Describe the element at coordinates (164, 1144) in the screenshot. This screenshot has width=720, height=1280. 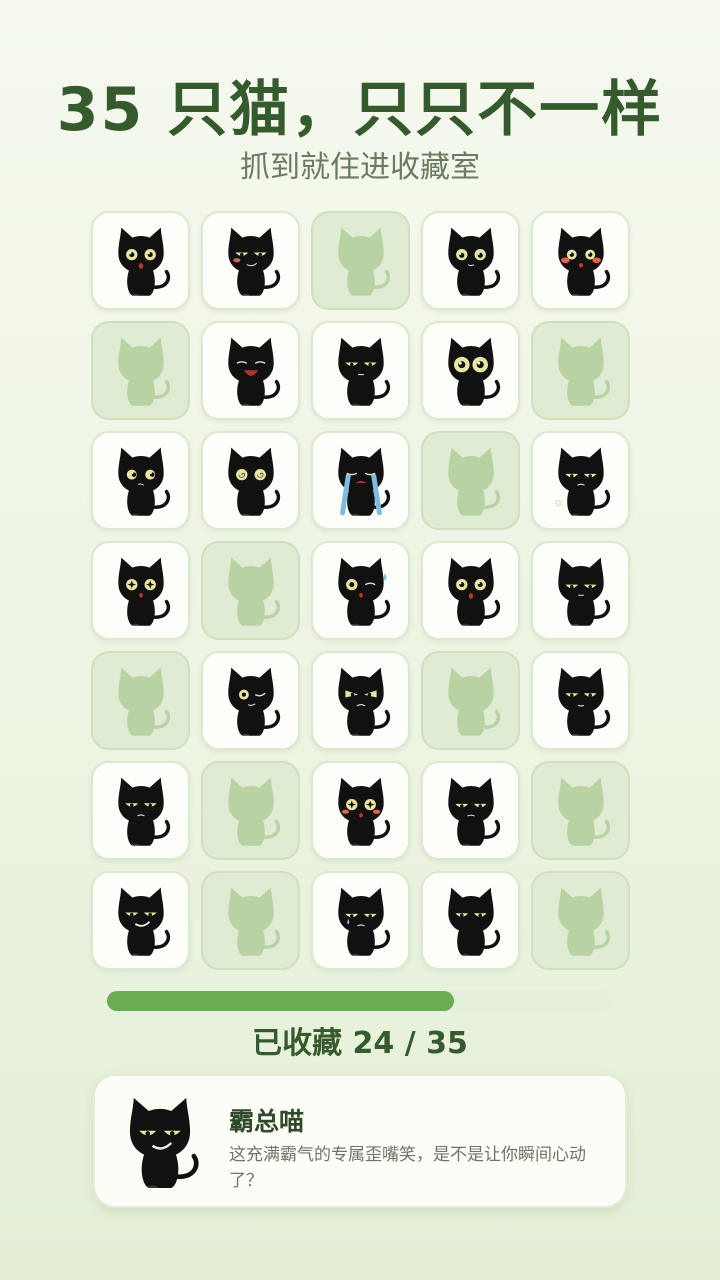
I see `featured-cat-icon` at that location.